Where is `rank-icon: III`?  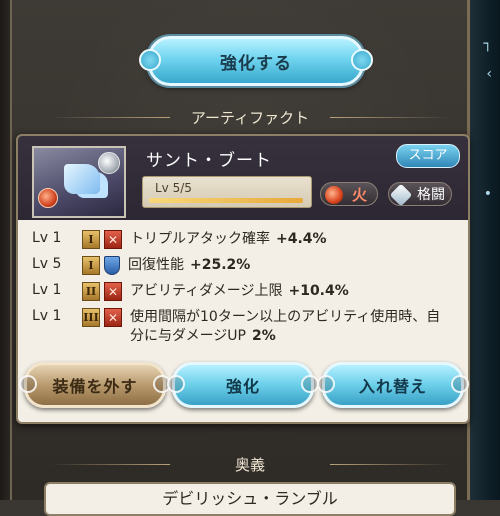
rank-icon: III is located at coordinates (91, 317).